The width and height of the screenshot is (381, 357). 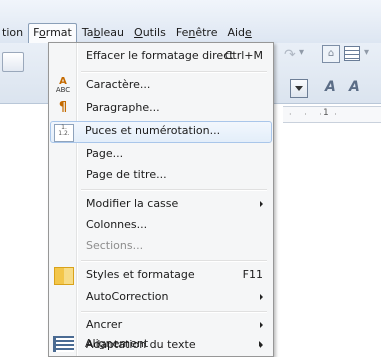 I want to click on redo-icon: ↷, so click(x=290, y=55).